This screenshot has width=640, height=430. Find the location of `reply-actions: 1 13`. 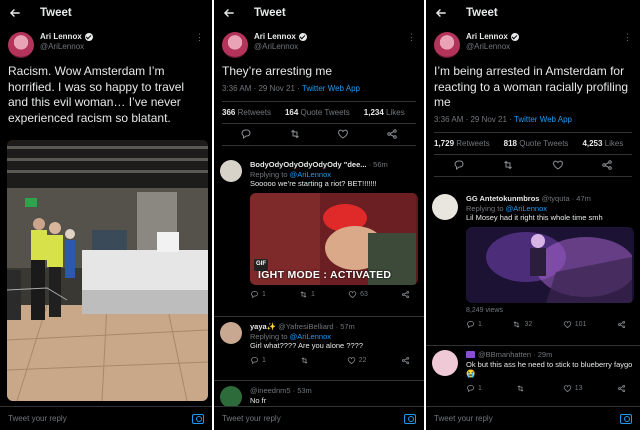

reply-actions: 1 13 is located at coordinates (550, 389).